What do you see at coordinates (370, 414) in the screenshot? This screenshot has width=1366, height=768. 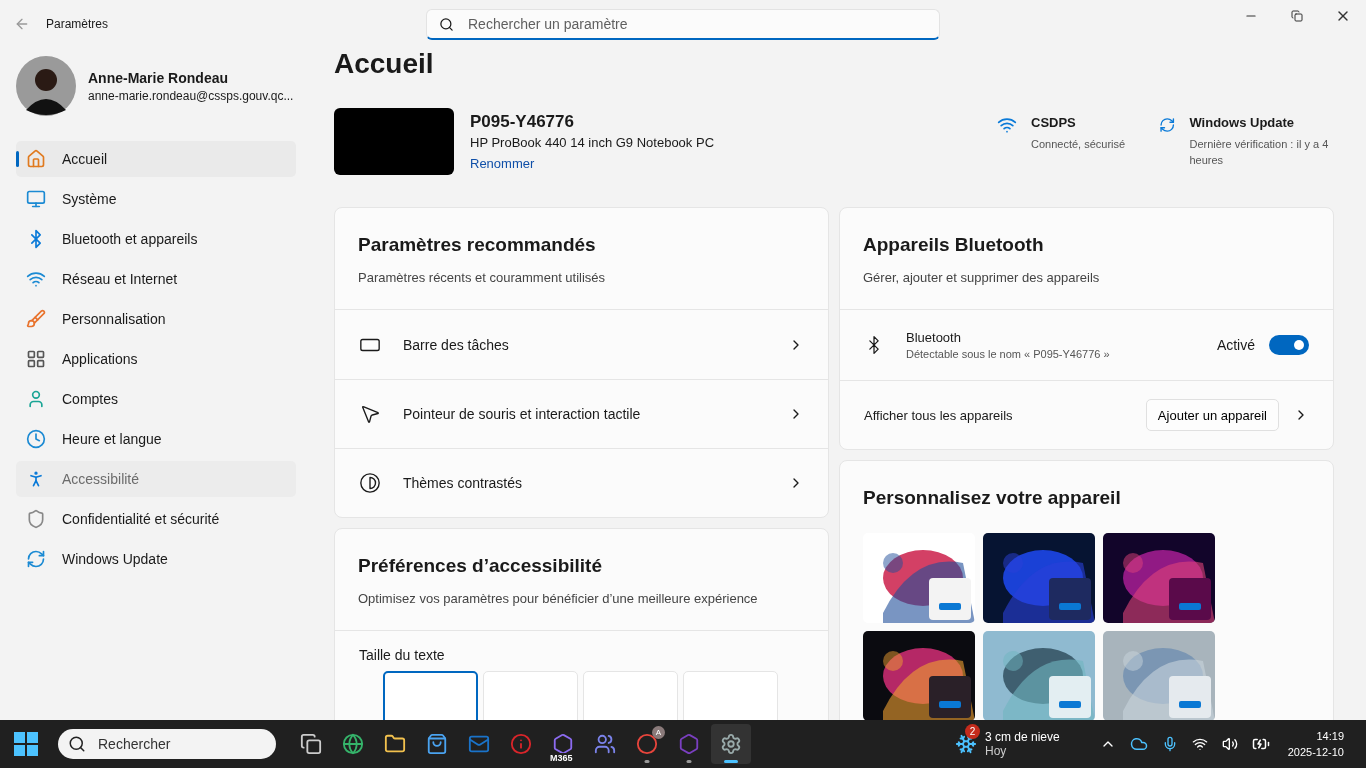 I see `pointer-icon` at bounding box center [370, 414].